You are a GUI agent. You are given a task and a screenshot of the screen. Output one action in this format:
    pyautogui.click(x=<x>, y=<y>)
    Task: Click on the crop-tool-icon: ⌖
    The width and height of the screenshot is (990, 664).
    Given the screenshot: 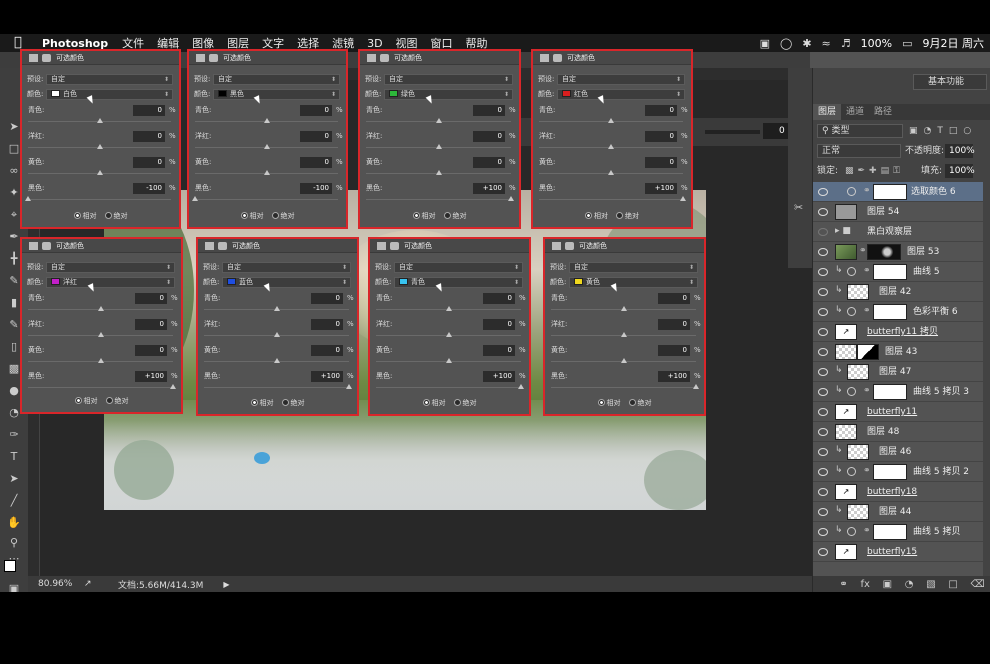 What is the action you would take?
    pyautogui.click(x=14, y=215)
    